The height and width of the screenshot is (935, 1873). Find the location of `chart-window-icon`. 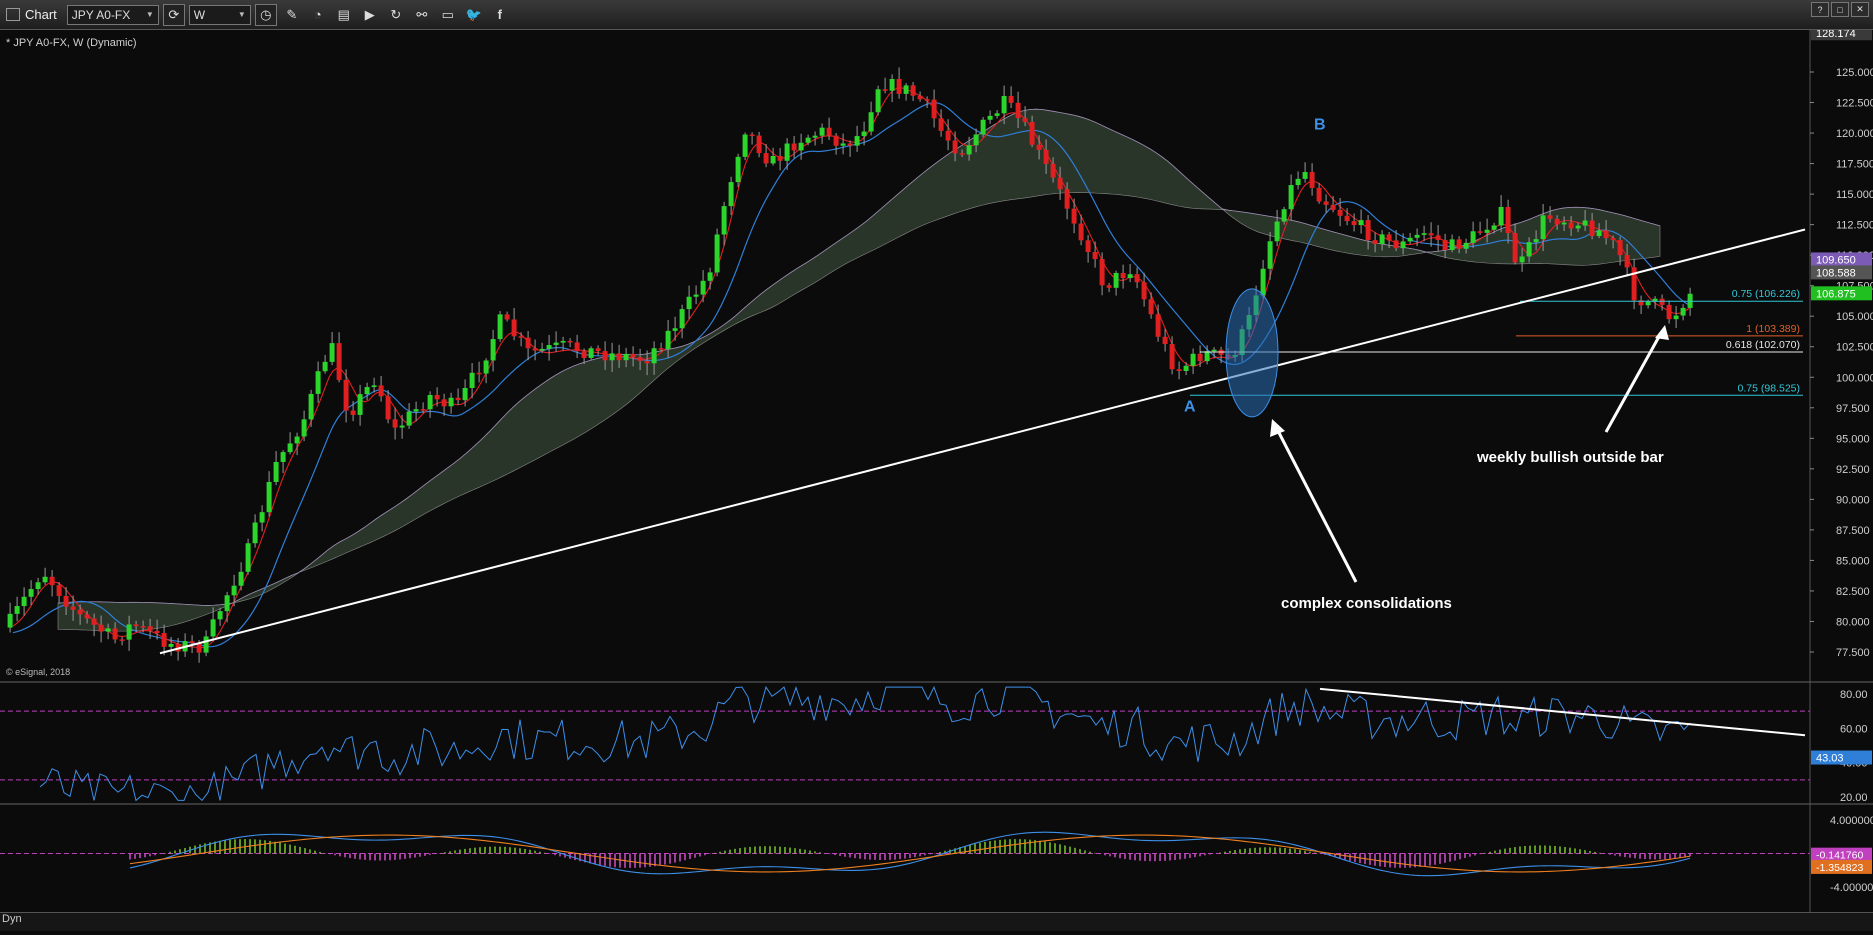

chart-window-icon is located at coordinates (13, 14).